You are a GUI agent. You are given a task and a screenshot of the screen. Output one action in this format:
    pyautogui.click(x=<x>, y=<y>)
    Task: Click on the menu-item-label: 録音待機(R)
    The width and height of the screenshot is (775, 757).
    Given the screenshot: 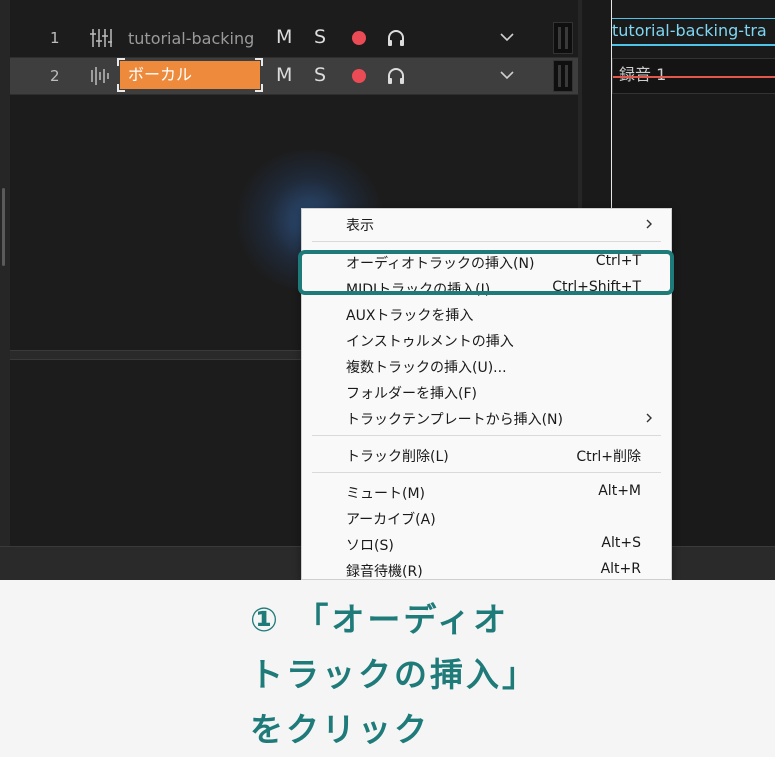 What is the action you would take?
    pyautogui.click(x=384, y=572)
    